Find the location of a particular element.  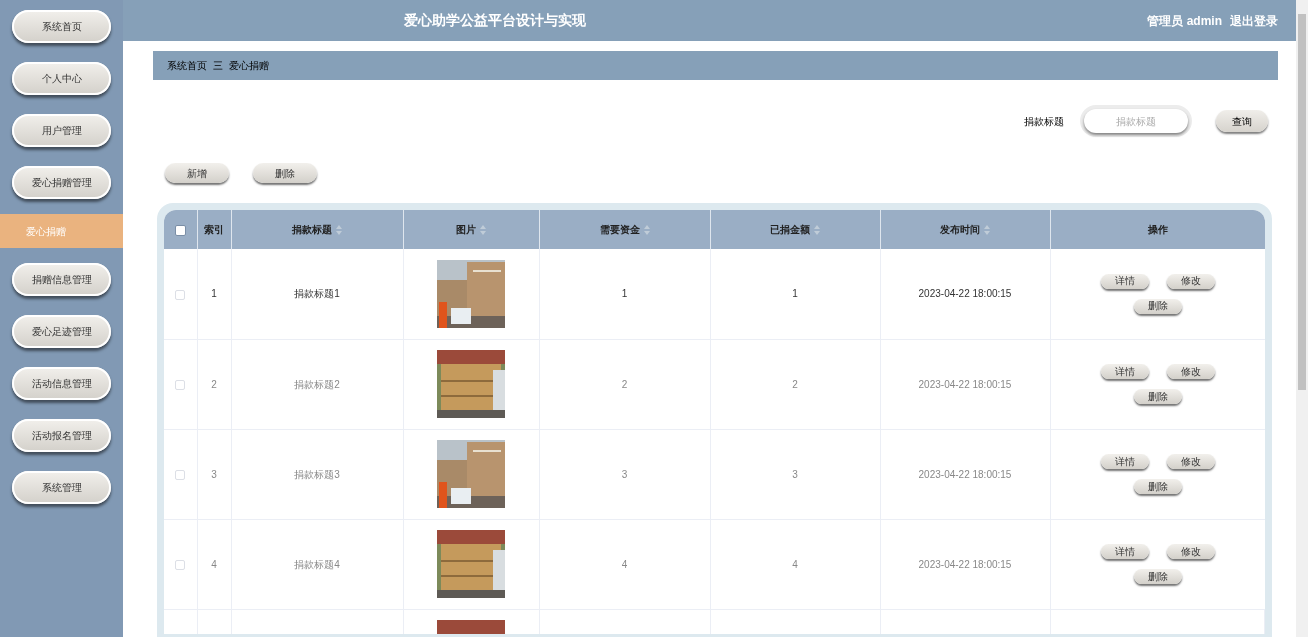

sidebar-item: 系统首页 is located at coordinates (61, 26).